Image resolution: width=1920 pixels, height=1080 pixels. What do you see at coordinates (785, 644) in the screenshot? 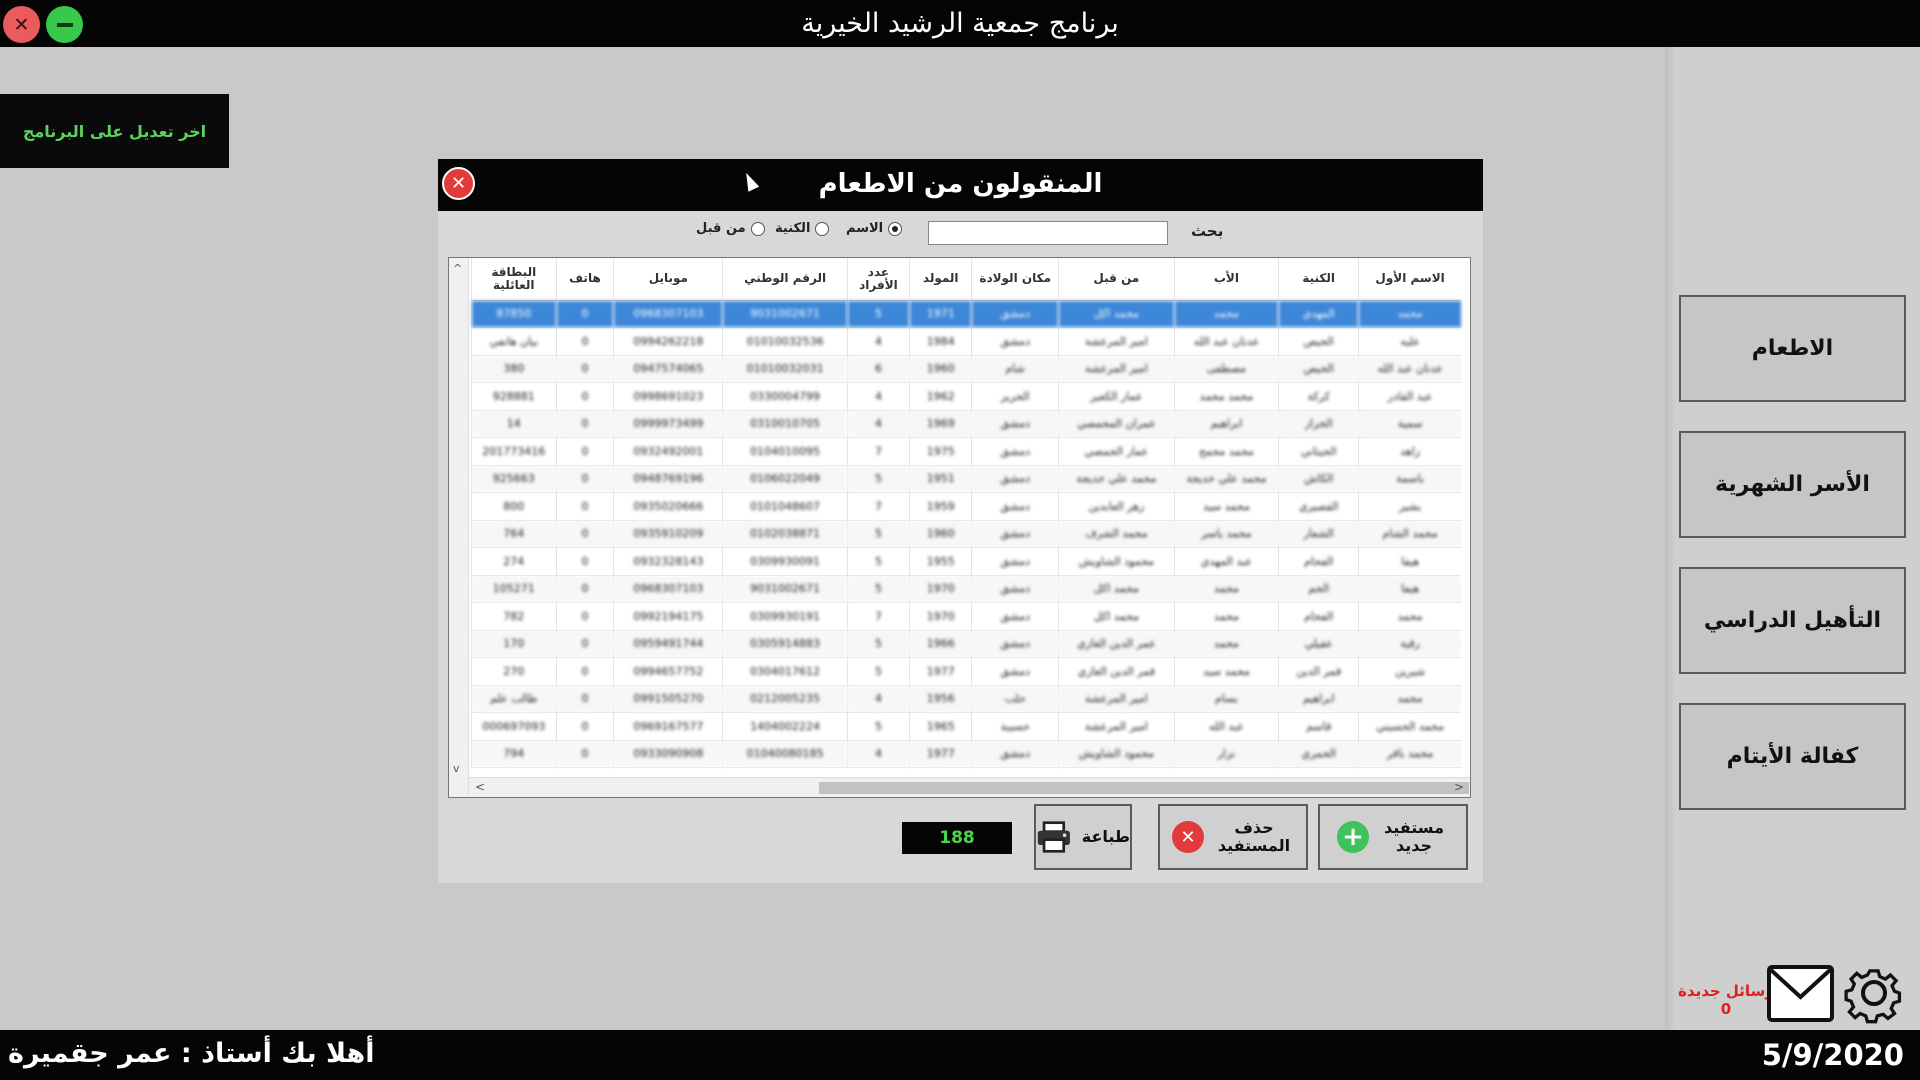
I see `table-cell: 0305914883` at bounding box center [785, 644].